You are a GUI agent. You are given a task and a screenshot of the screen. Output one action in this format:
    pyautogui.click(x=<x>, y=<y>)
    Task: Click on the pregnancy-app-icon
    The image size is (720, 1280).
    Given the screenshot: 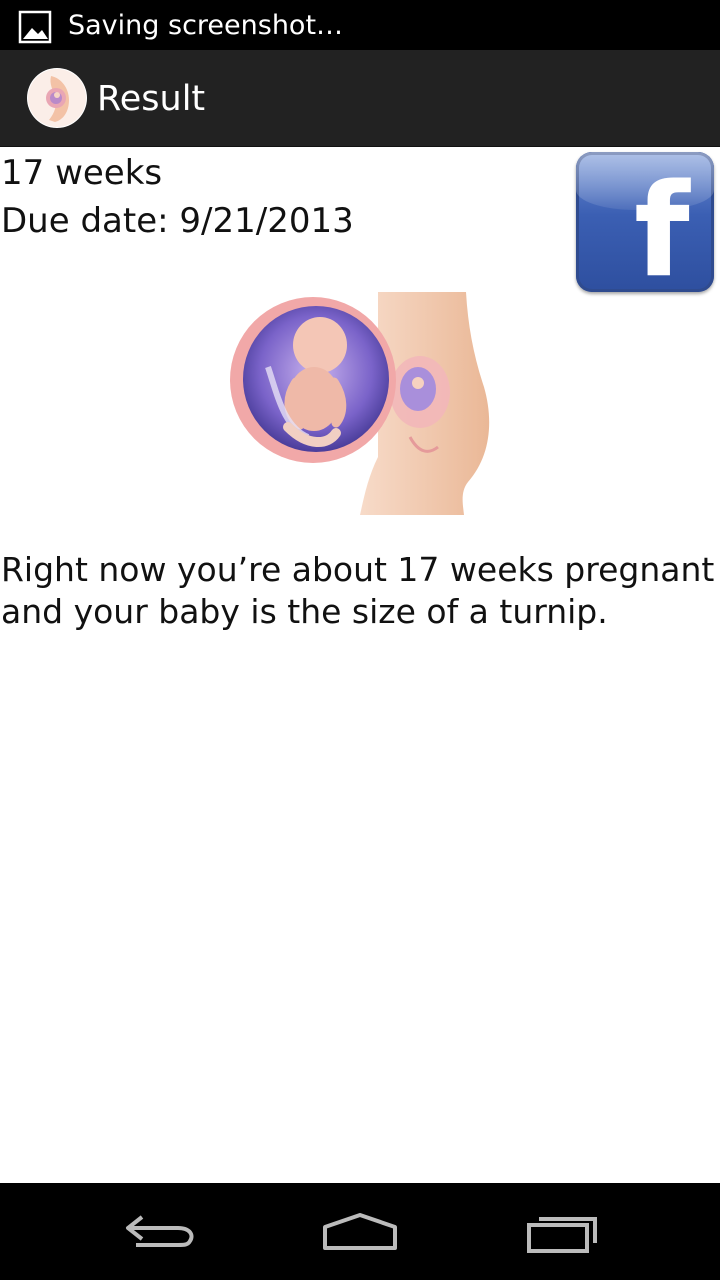 What is the action you would take?
    pyautogui.click(x=57, y=98)
    